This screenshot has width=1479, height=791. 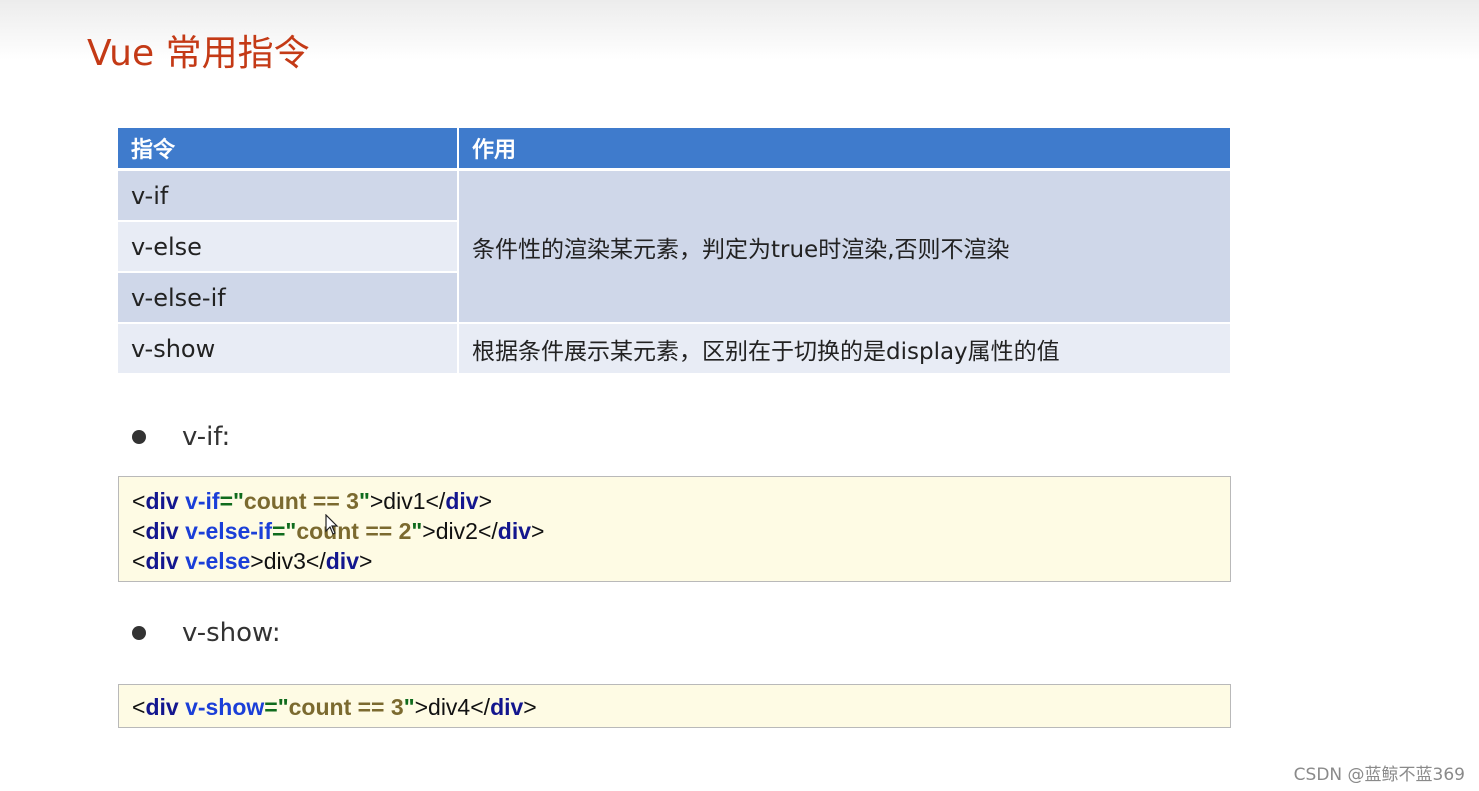 I want to click on code-token: v-if, so click(x=202, y=501).